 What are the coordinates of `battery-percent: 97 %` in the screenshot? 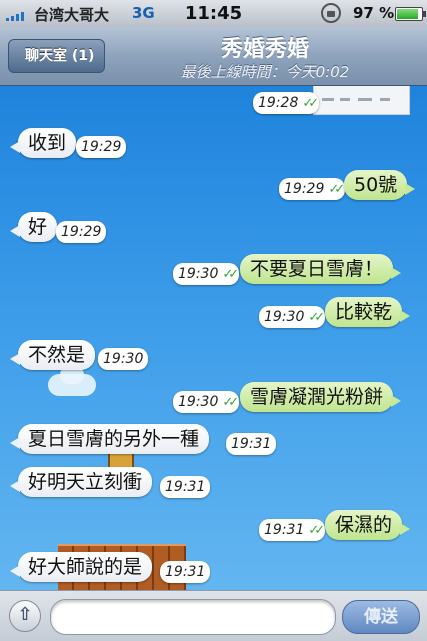 It's located at (374, 13).